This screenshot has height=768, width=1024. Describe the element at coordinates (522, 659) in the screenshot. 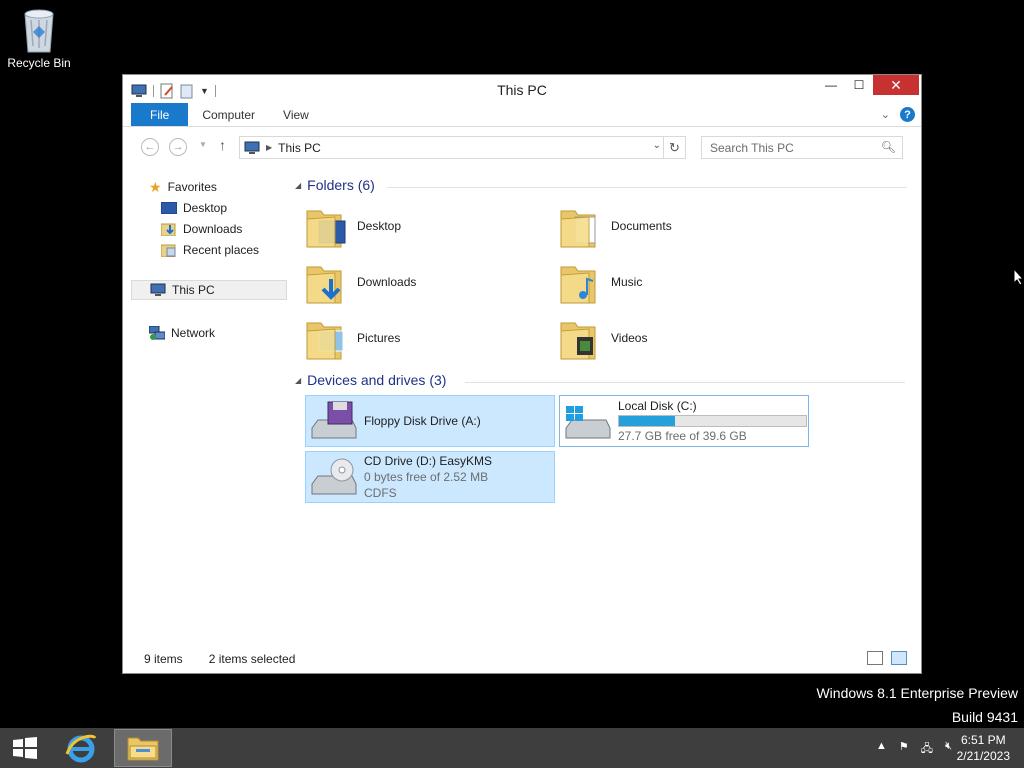

I see `status-bar: 9 items 2 items selected` at that location.